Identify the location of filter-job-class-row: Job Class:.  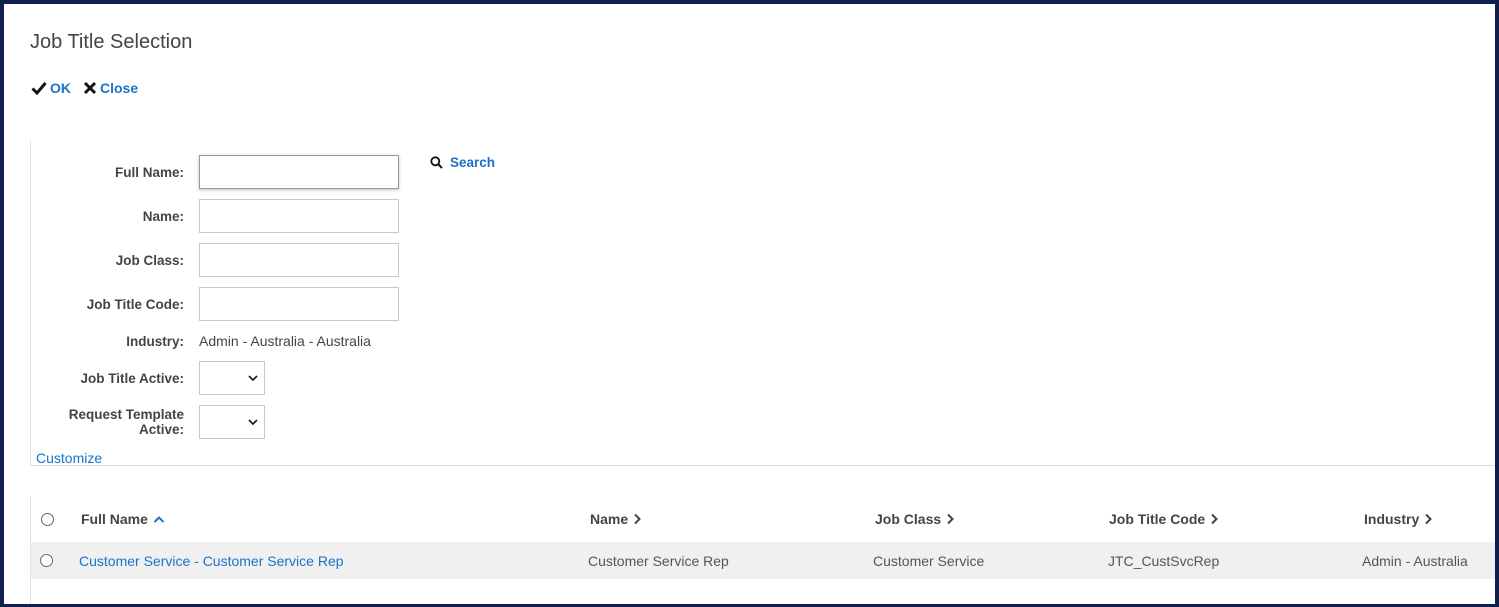
(215, 260).